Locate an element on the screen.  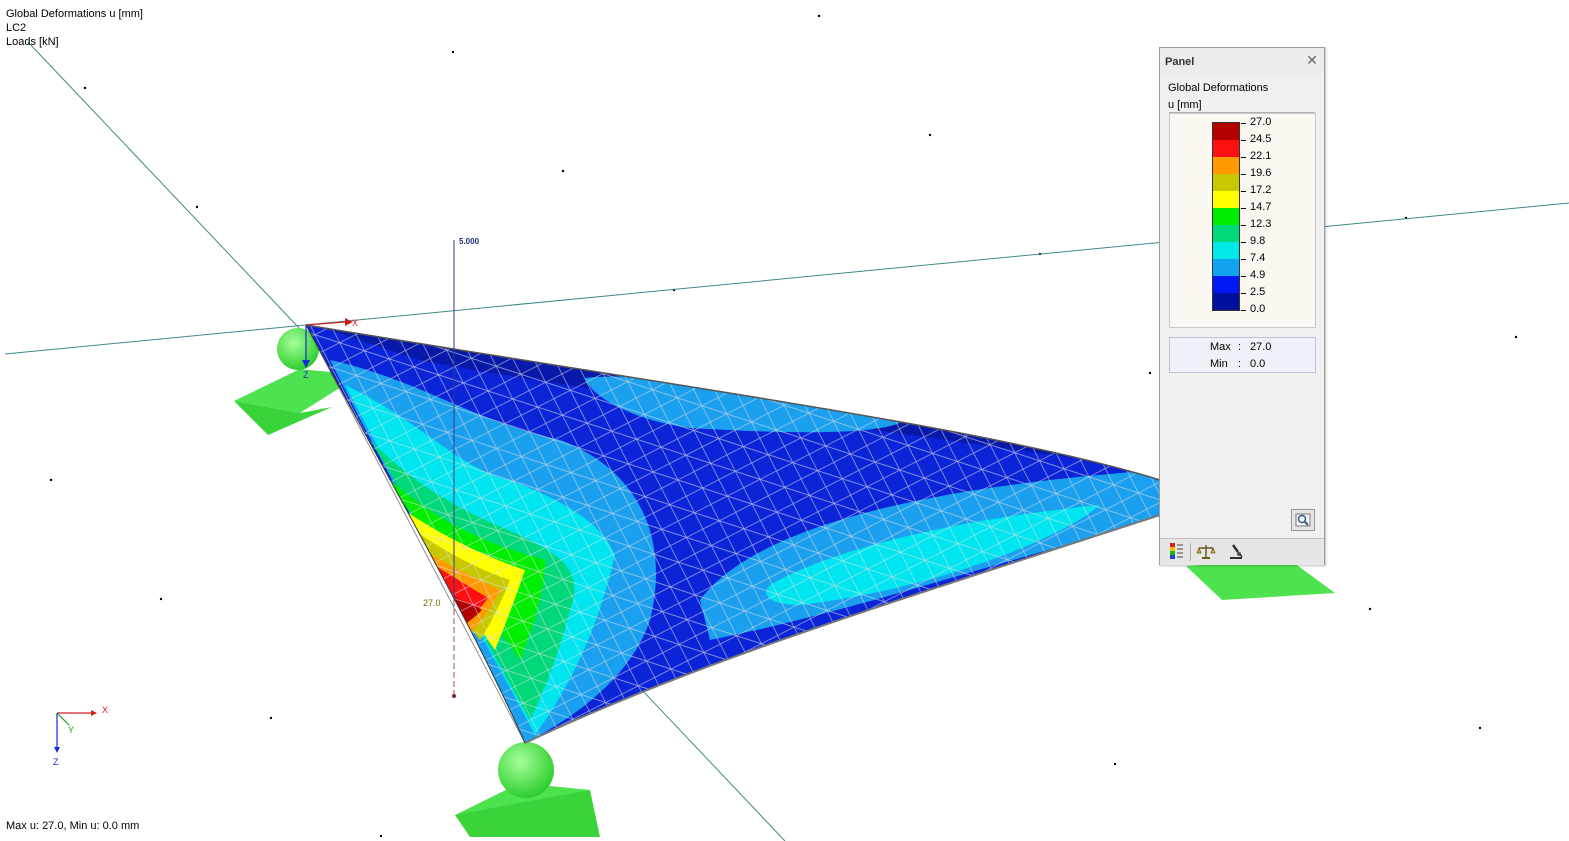
color-scale-button is located at coordinates (1177, 551).